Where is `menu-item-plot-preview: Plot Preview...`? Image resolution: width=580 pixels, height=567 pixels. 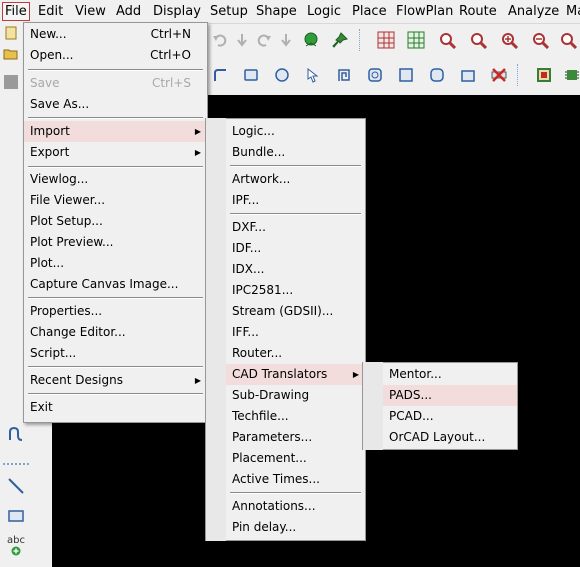 menu-item-plot-preview: Plot Preview... is located at coordinates (115, 242).